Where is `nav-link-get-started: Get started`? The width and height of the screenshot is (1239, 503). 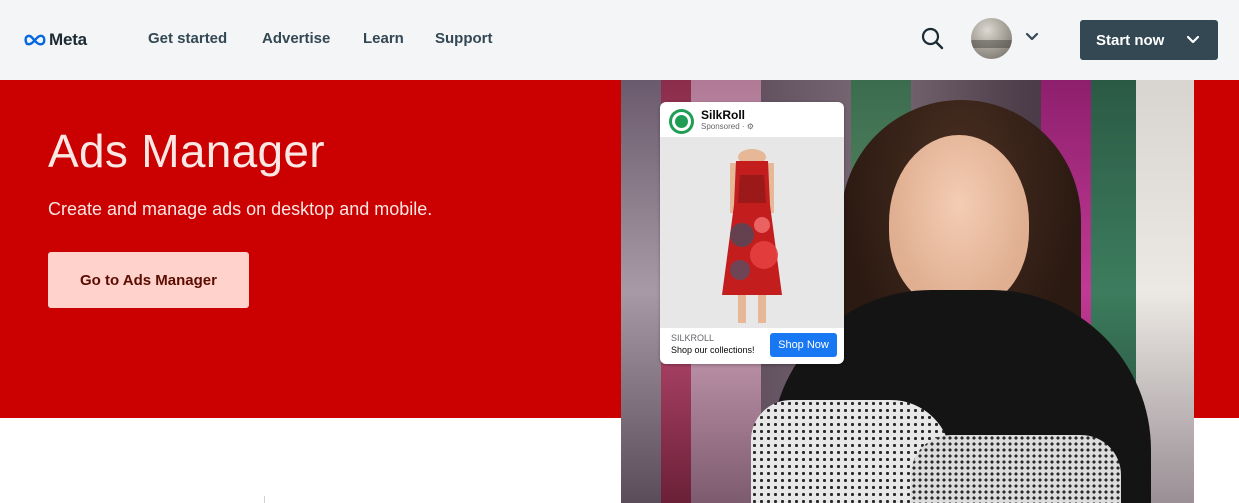
nav-link-get-started: Get started is located at coordinates (187, 38).